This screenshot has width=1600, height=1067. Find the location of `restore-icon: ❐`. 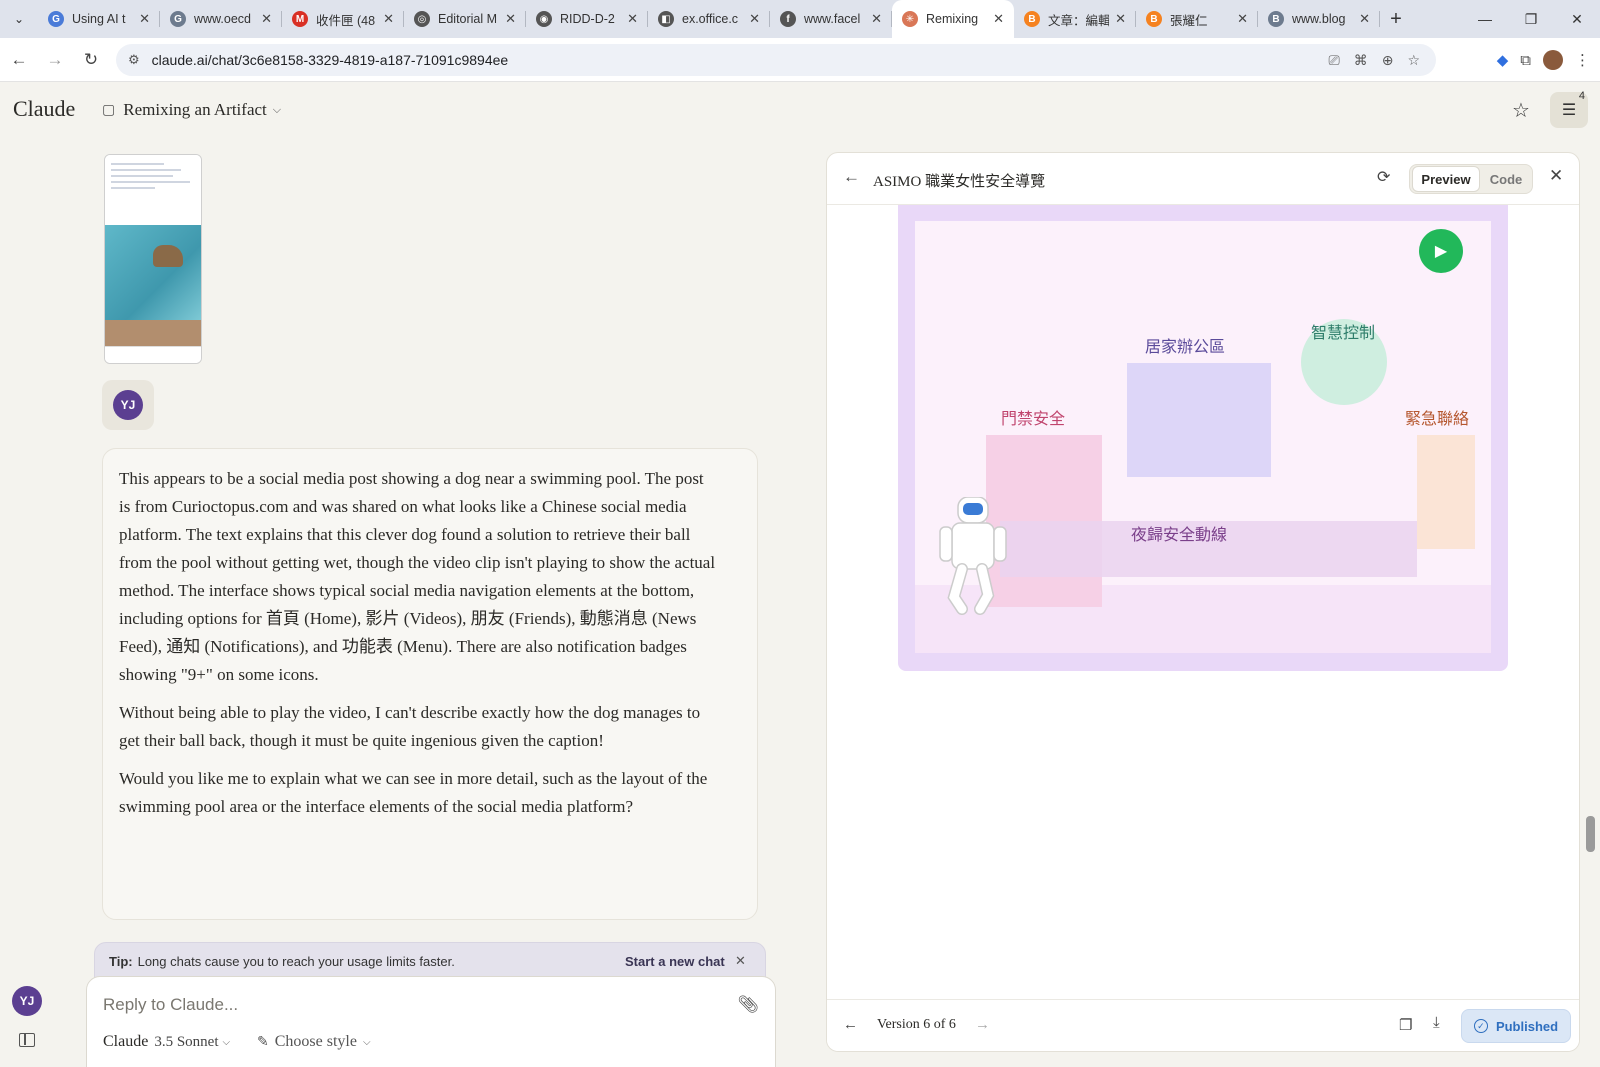

restore-icon: ❐ is located at coordinates (1531, 19).